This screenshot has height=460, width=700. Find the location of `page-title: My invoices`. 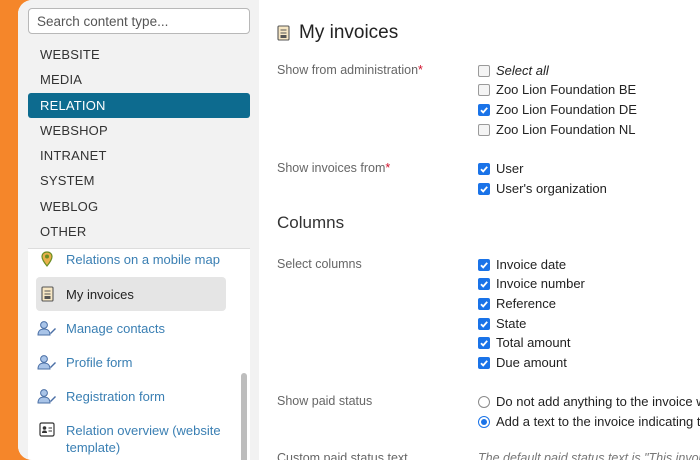

page-title: My invoices is located at coordinates (337, 33).